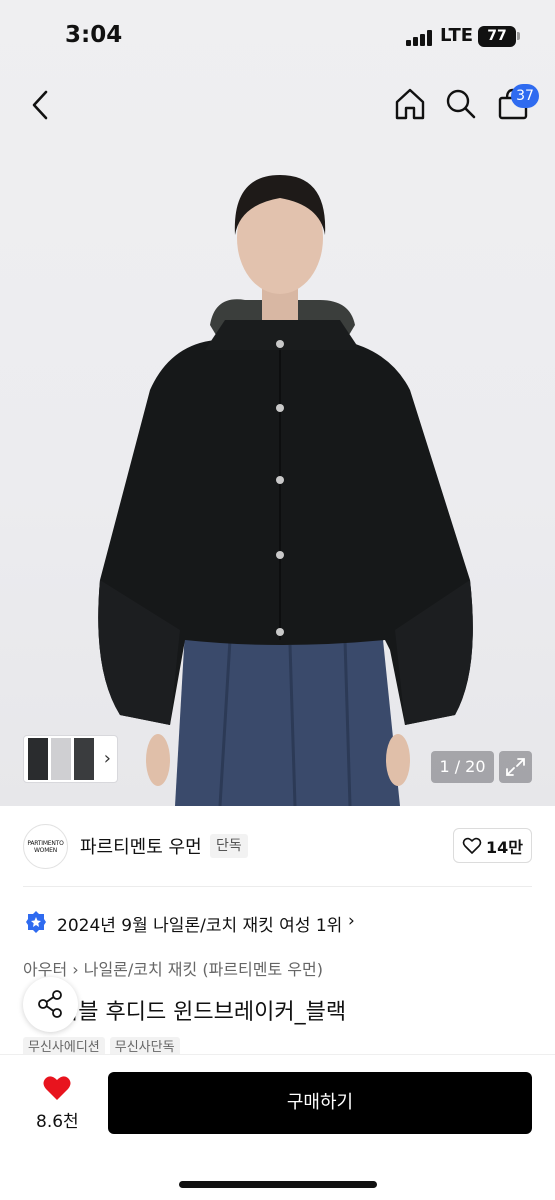 The width and height of the screenshot is (555, 1200). I want to click on brand-name: 파르티멘토 우먼, so click(141, 846).